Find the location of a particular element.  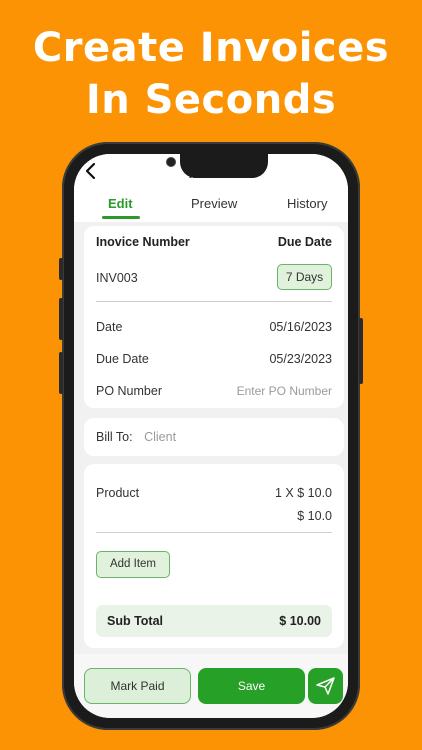

active-tab-indicator is located at coordinates (121, 217).